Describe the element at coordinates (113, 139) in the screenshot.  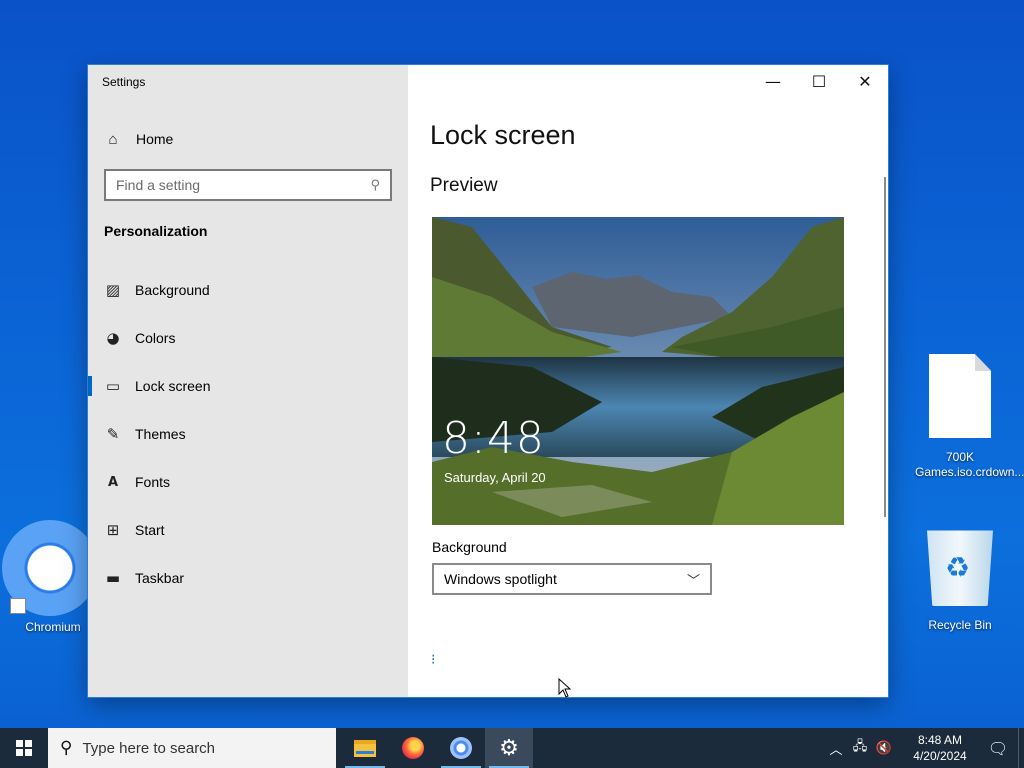
I see `home-icon: ⌂` at that location.